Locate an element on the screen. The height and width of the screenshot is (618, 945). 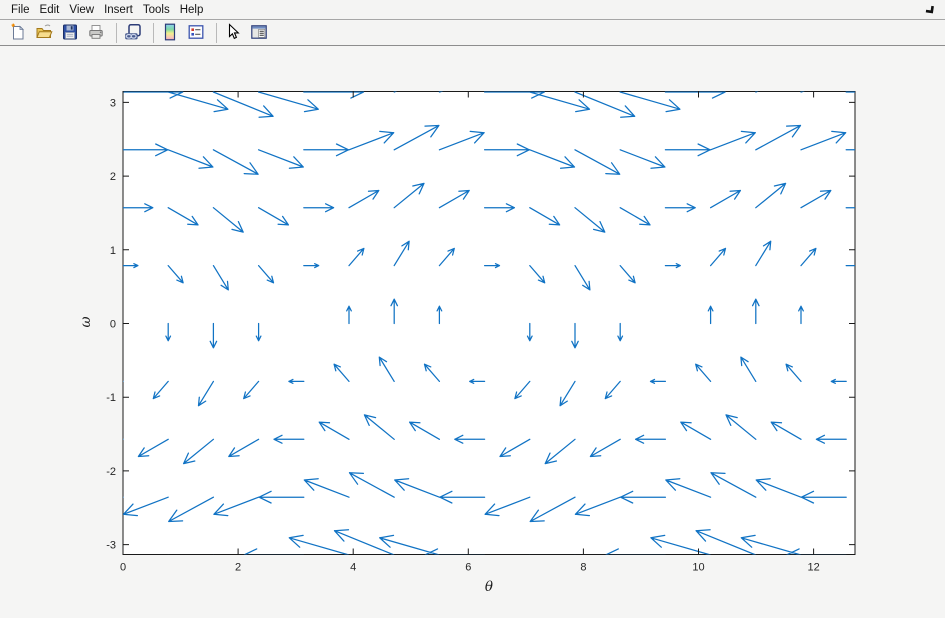
x-tick-label: 0 is located at coordinates (123, 568).